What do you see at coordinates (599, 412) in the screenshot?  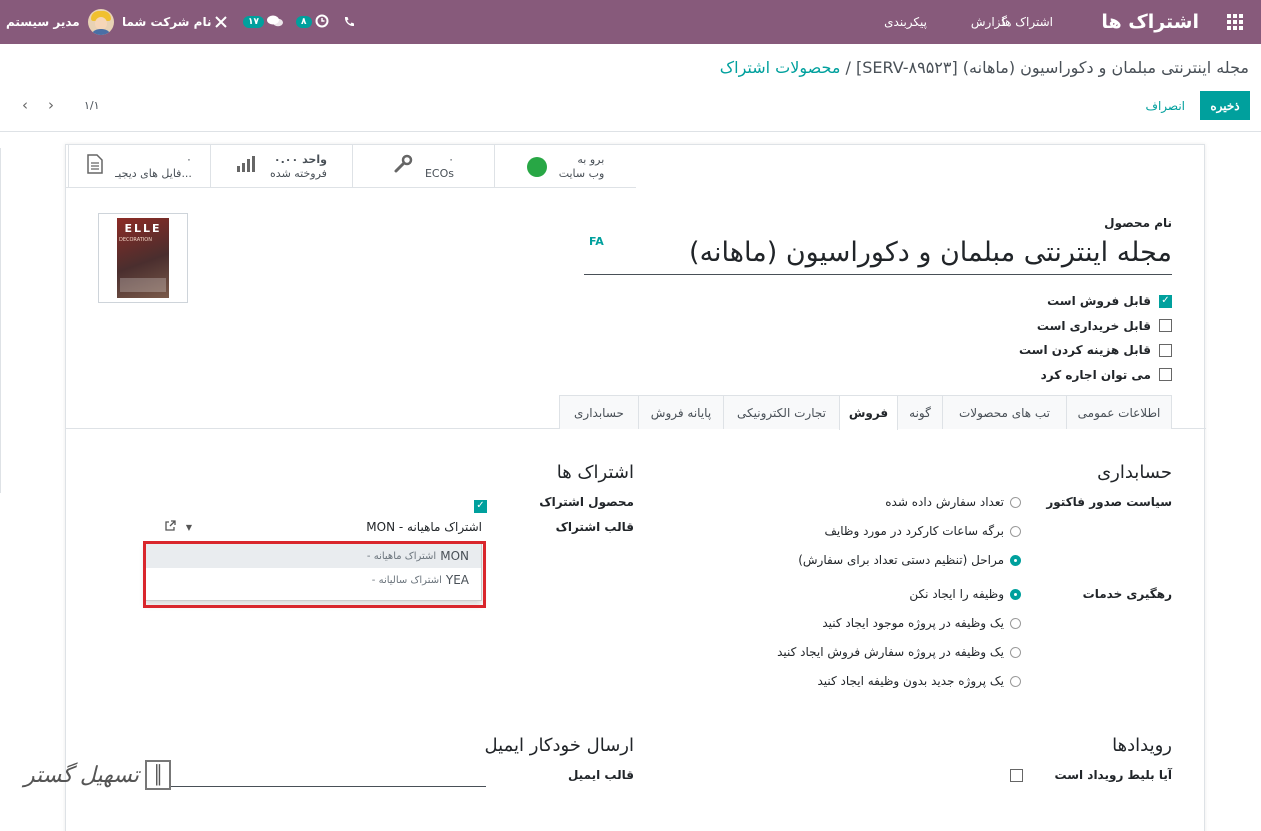 I see `tab-accounting: حسابداری` at bounding box center [599, 412].